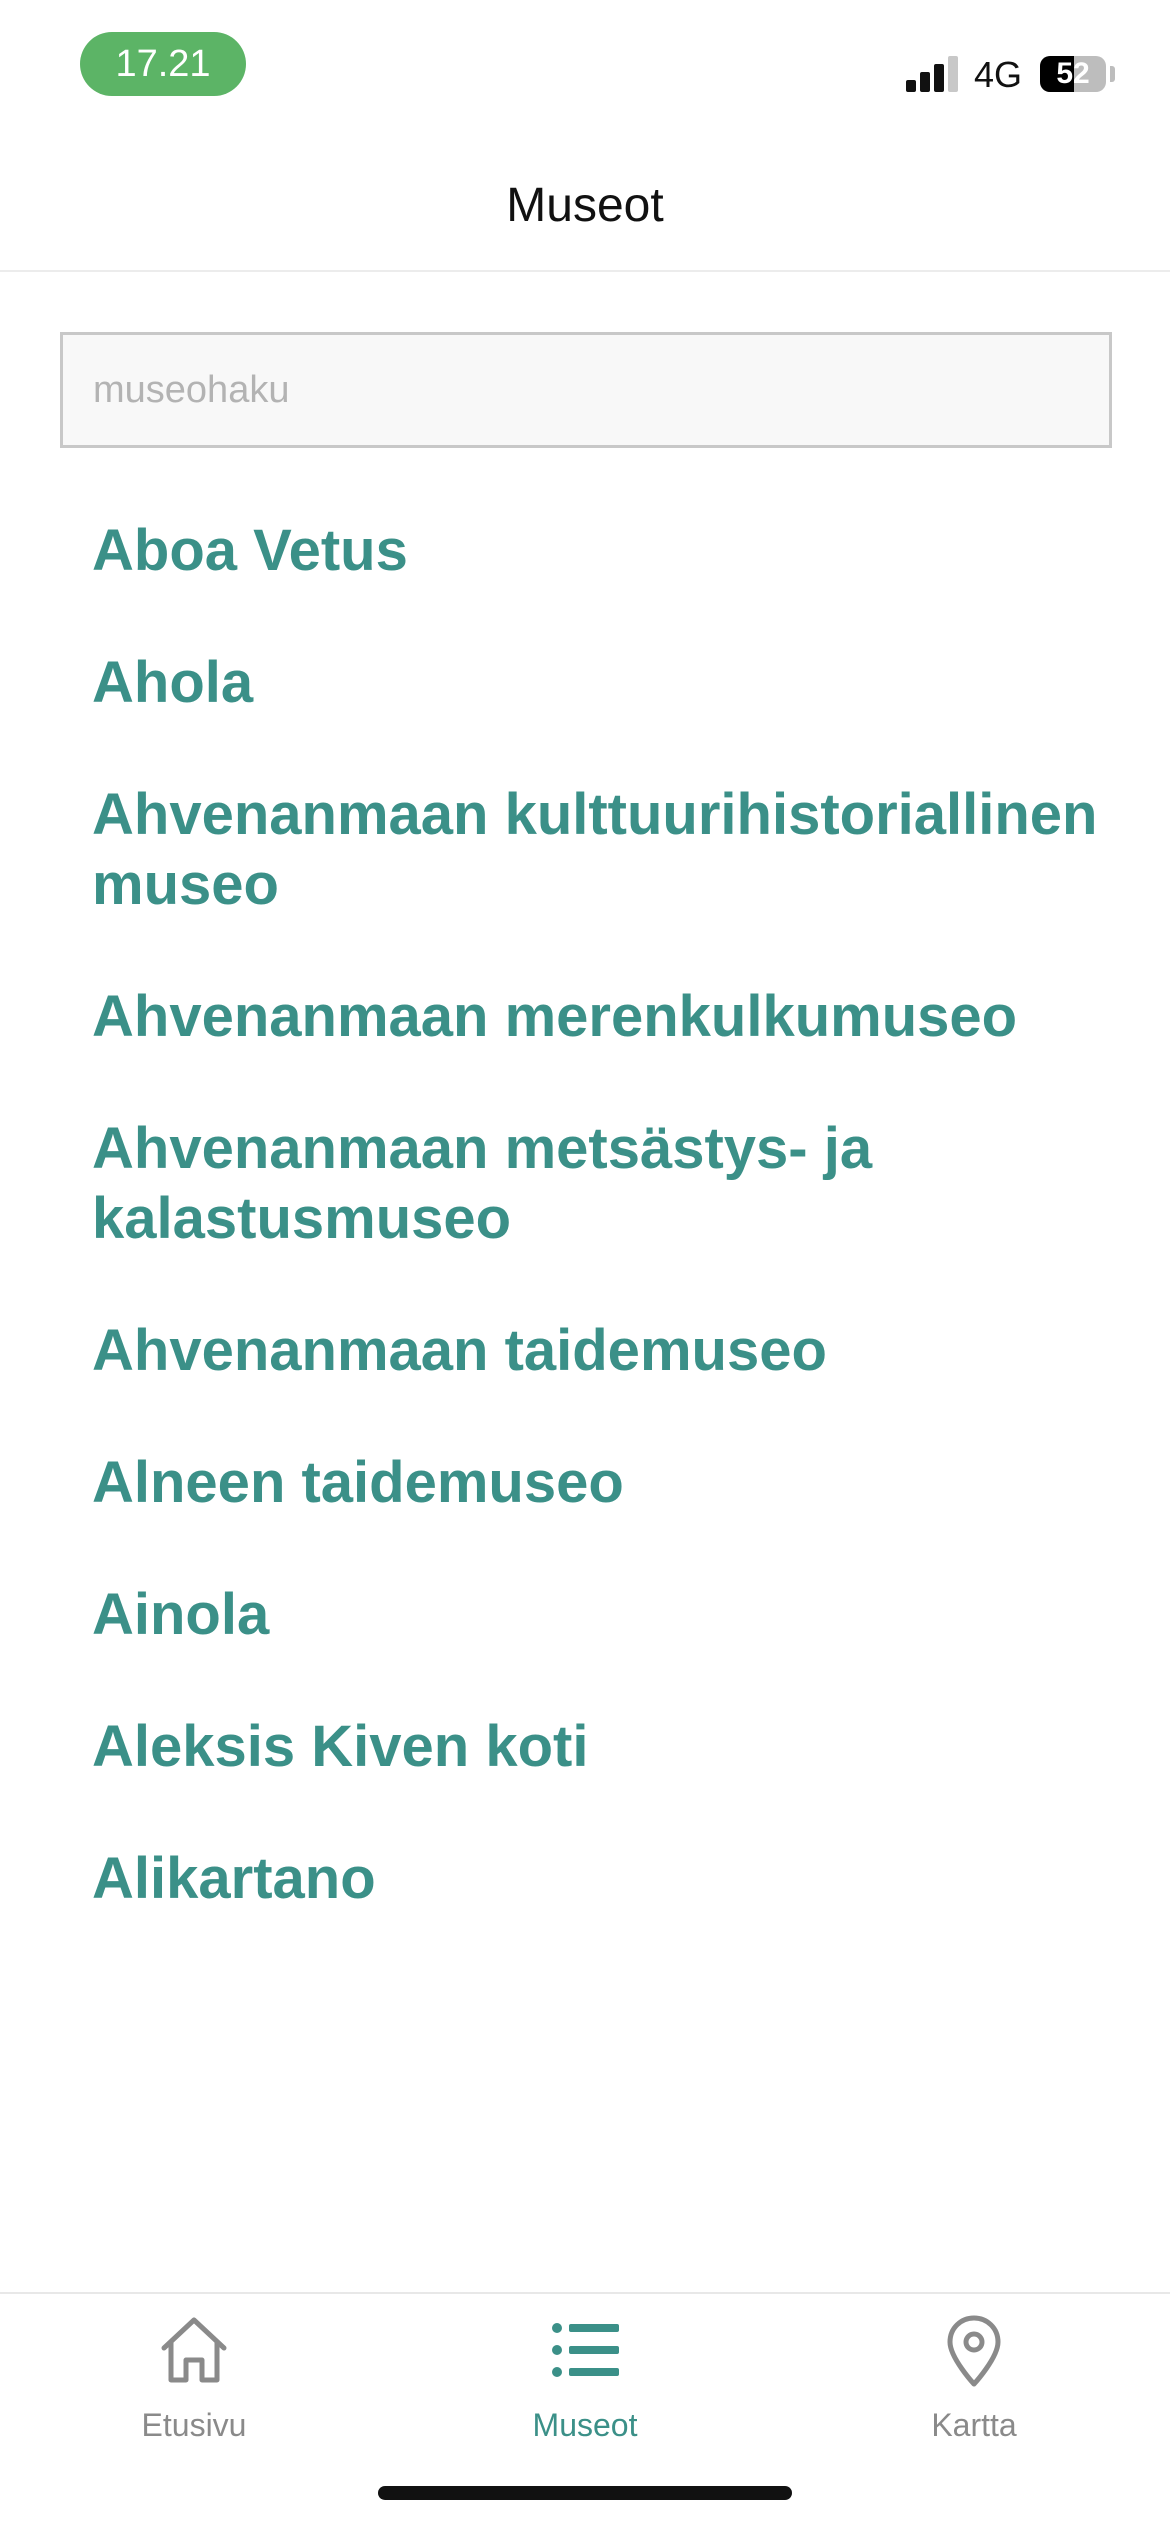  Describe the element at coordinates (998, 74) in the screenshot. I see `network-type: 4G` at that location.